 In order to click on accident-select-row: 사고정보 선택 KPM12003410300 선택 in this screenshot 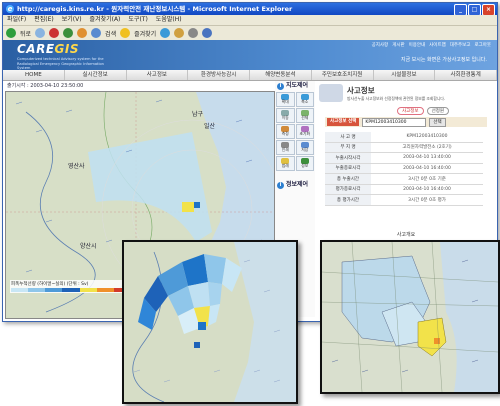, I will do `click(406, 122)`.